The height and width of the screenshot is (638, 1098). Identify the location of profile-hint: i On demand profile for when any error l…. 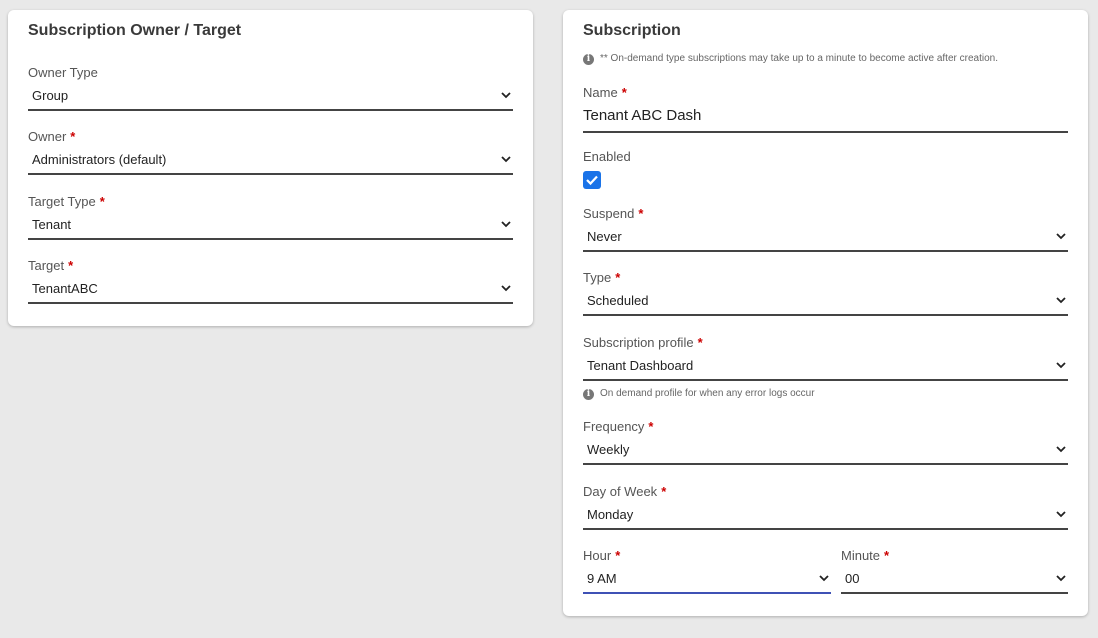
(825, 394).